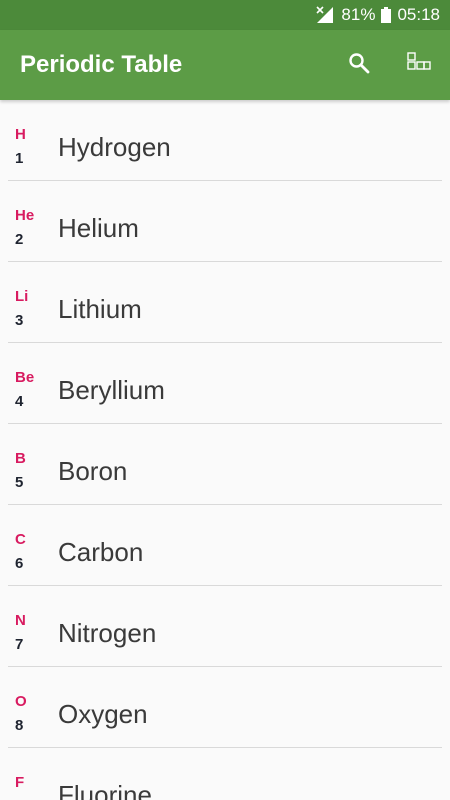  What do you see at coordinates (114, 147) in the screenshot?
I see `element-name: Hydrogen` at bounding box center [114, 147].